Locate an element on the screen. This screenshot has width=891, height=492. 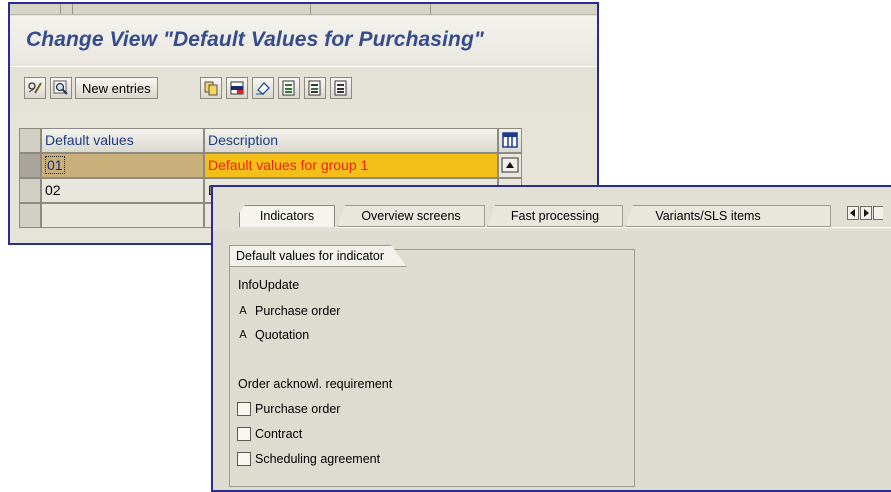
delete-row-icon is located at coordinates (237, 88).